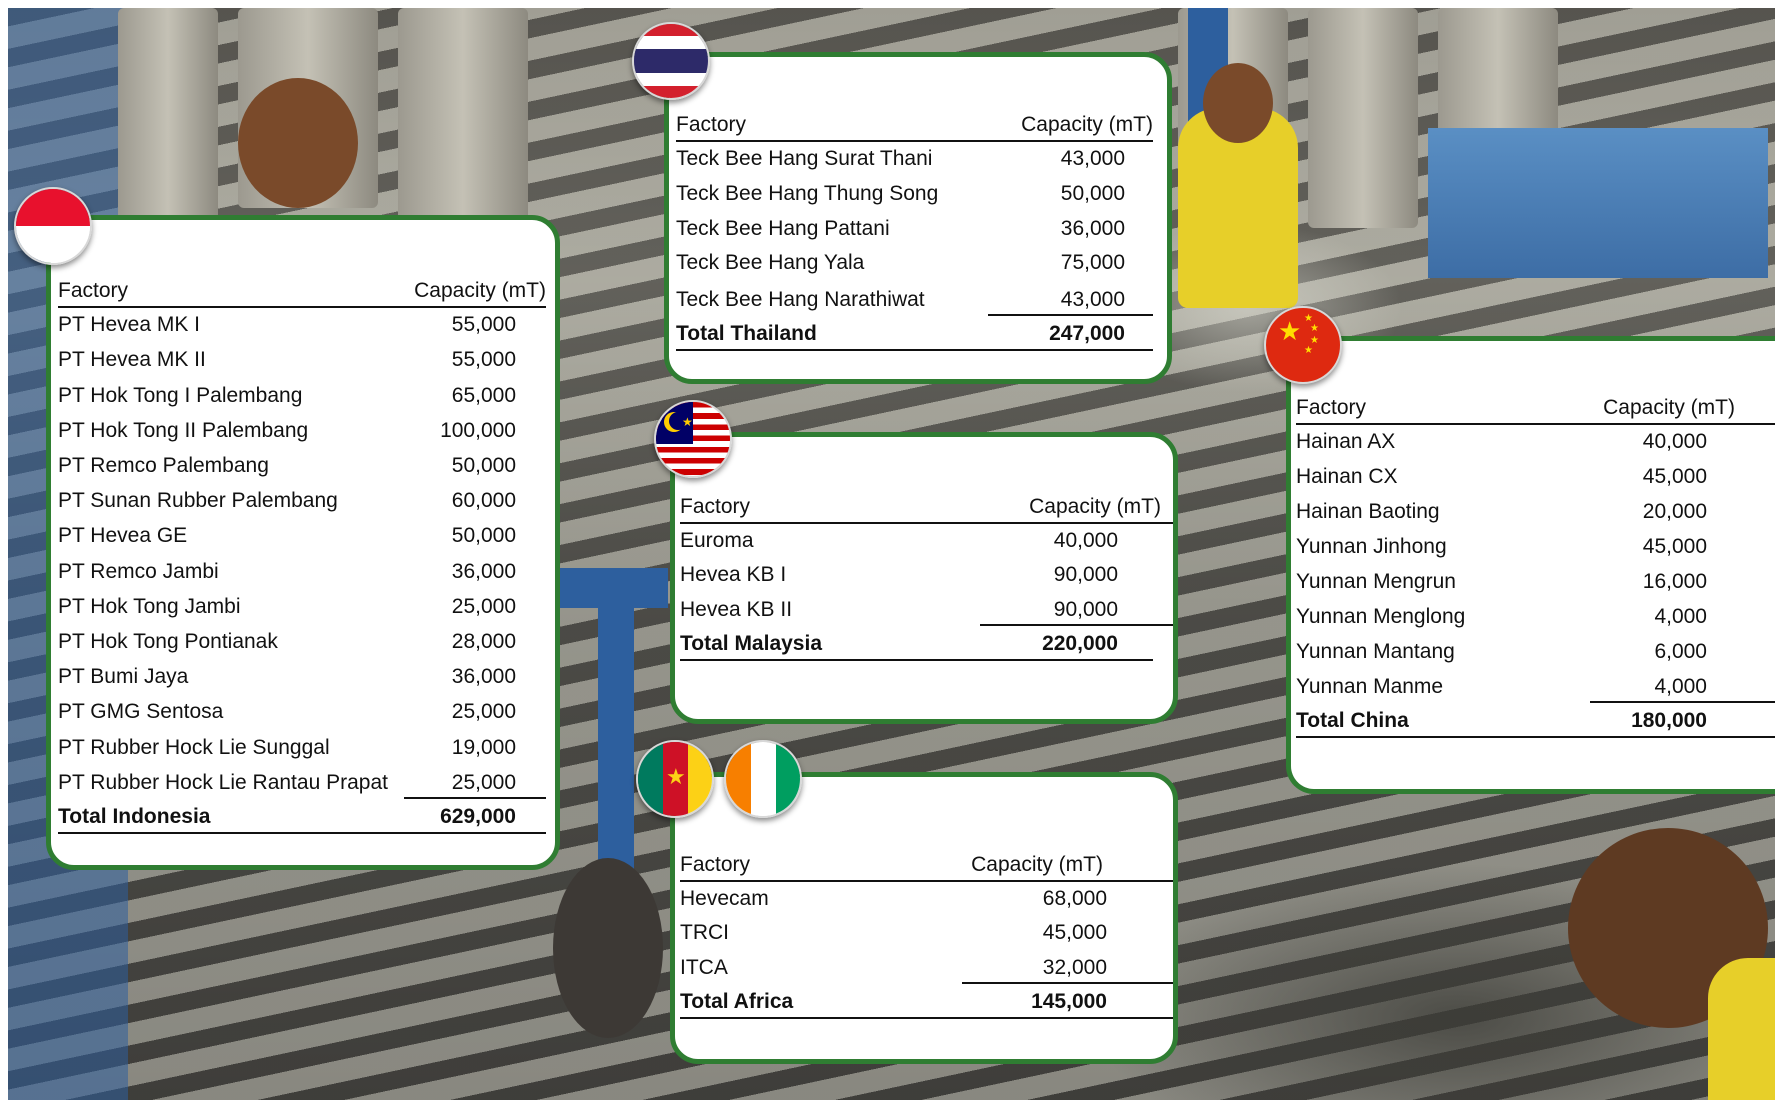  What do you see at coordinates (287, 430) in the screenshot?
I see `table-row: PT Hok Tong II Palembang 100,000` at bounding box center [287, 430].